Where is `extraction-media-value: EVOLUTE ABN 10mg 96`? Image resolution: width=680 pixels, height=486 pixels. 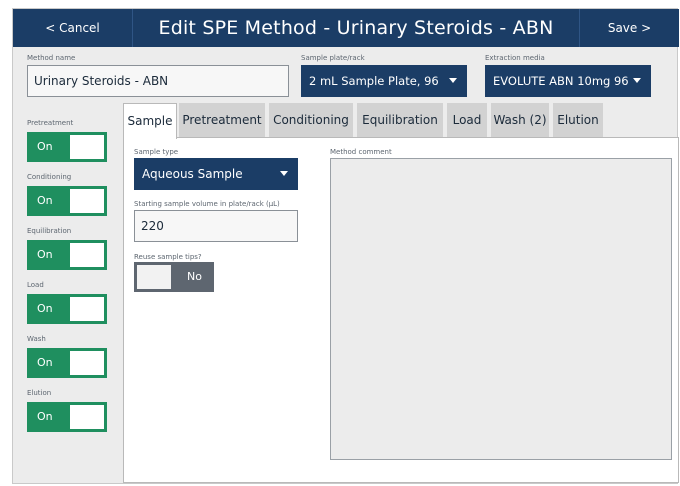
extraction-media-value: EVOLUTE ABN 10mg 96 is located at coordinates (561, 81).